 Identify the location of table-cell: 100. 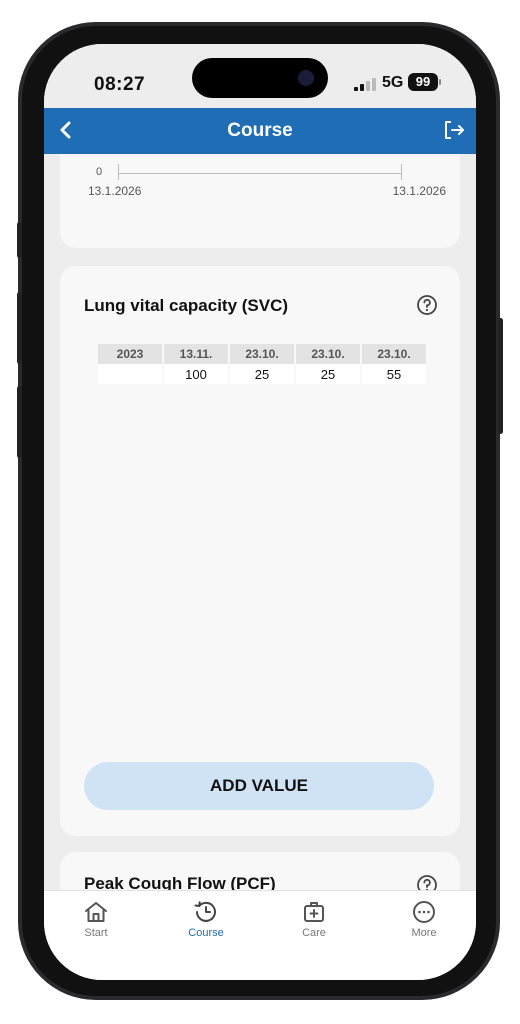
(196, 374).